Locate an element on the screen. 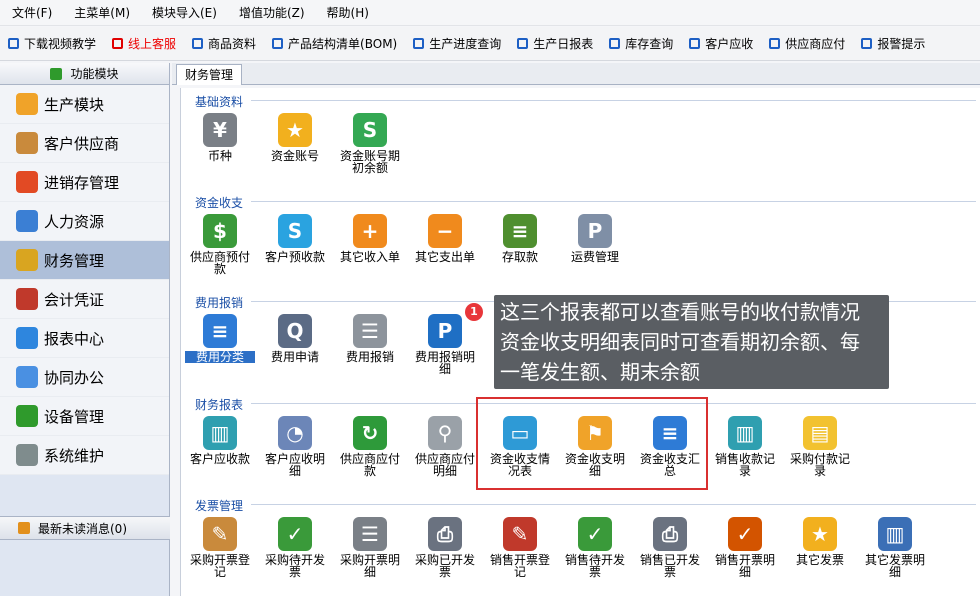 The image size is (980, 596). sidebar-item: 人力资源 is located at coordinates (84, 221).